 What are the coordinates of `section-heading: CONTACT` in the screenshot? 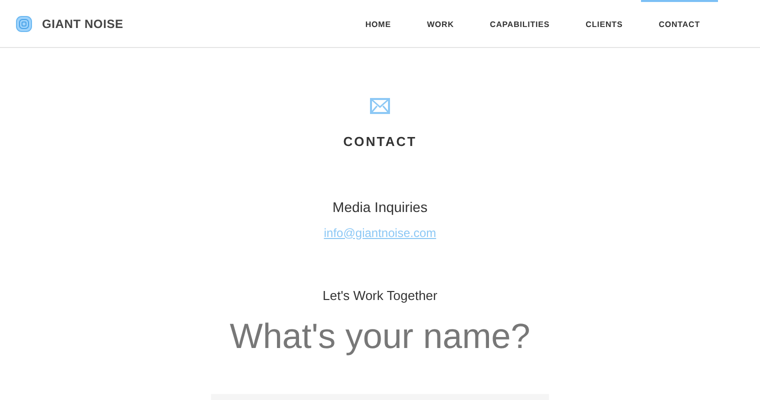 It's located at (380, 142).